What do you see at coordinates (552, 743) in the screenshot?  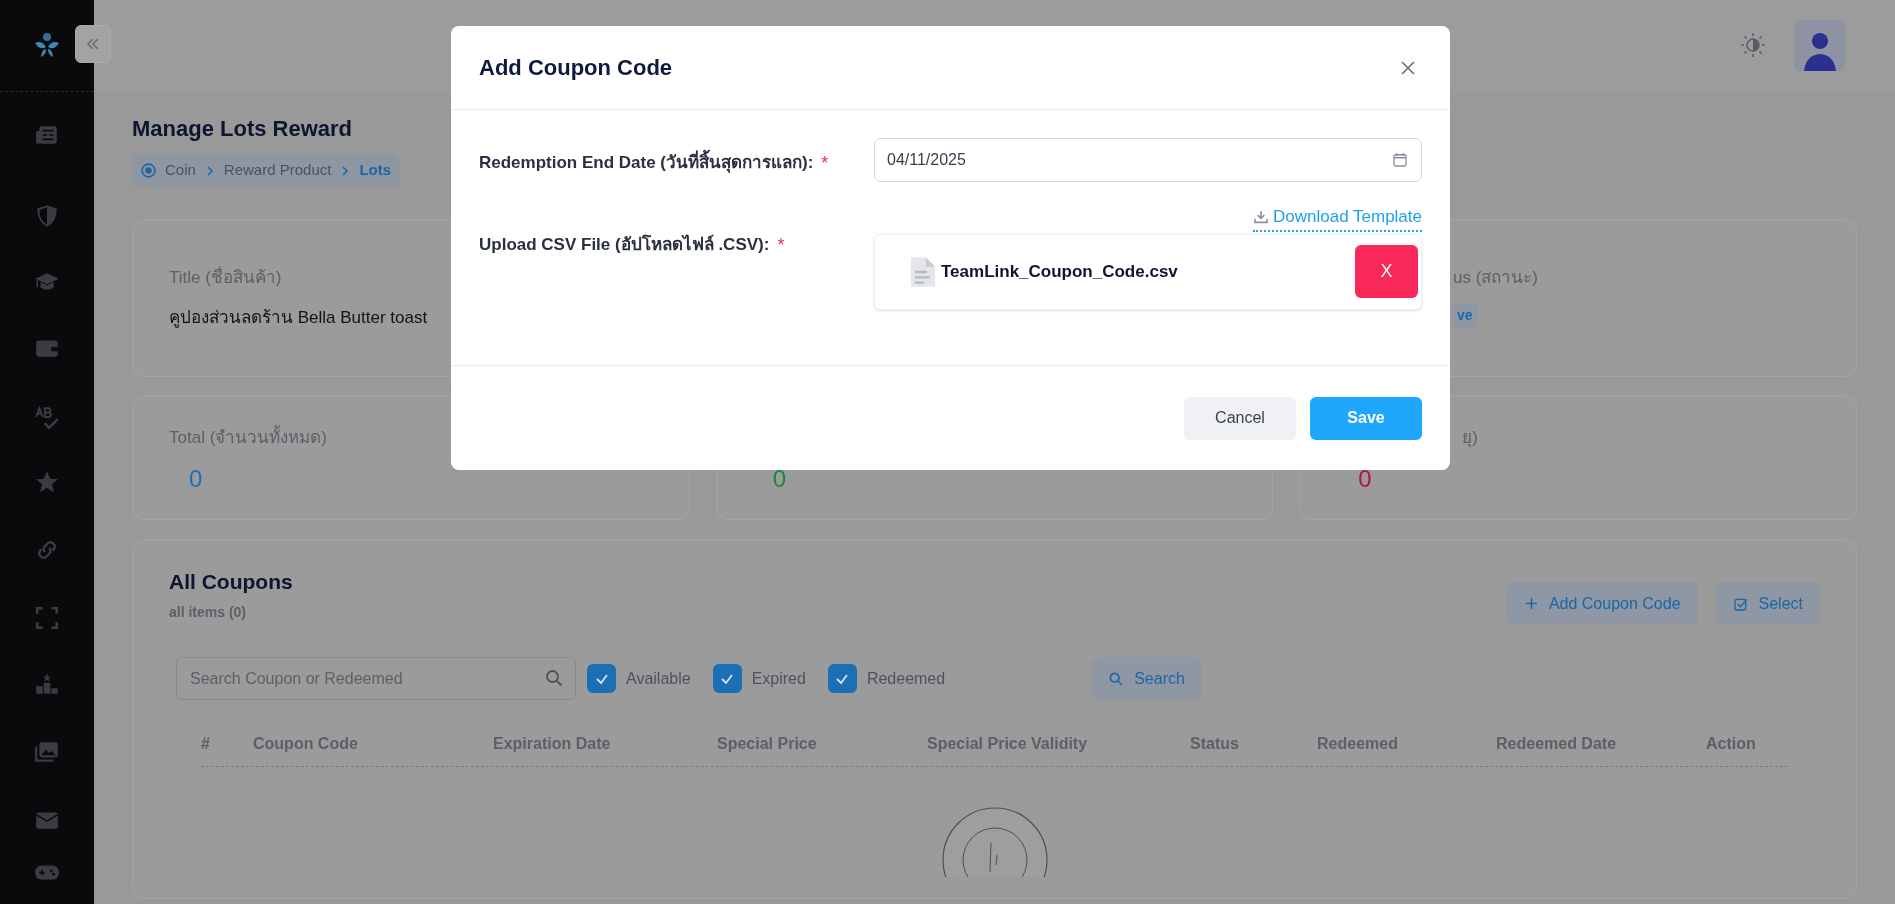 I see `column-header: Expiration Date` at bounding box center [552, 743].